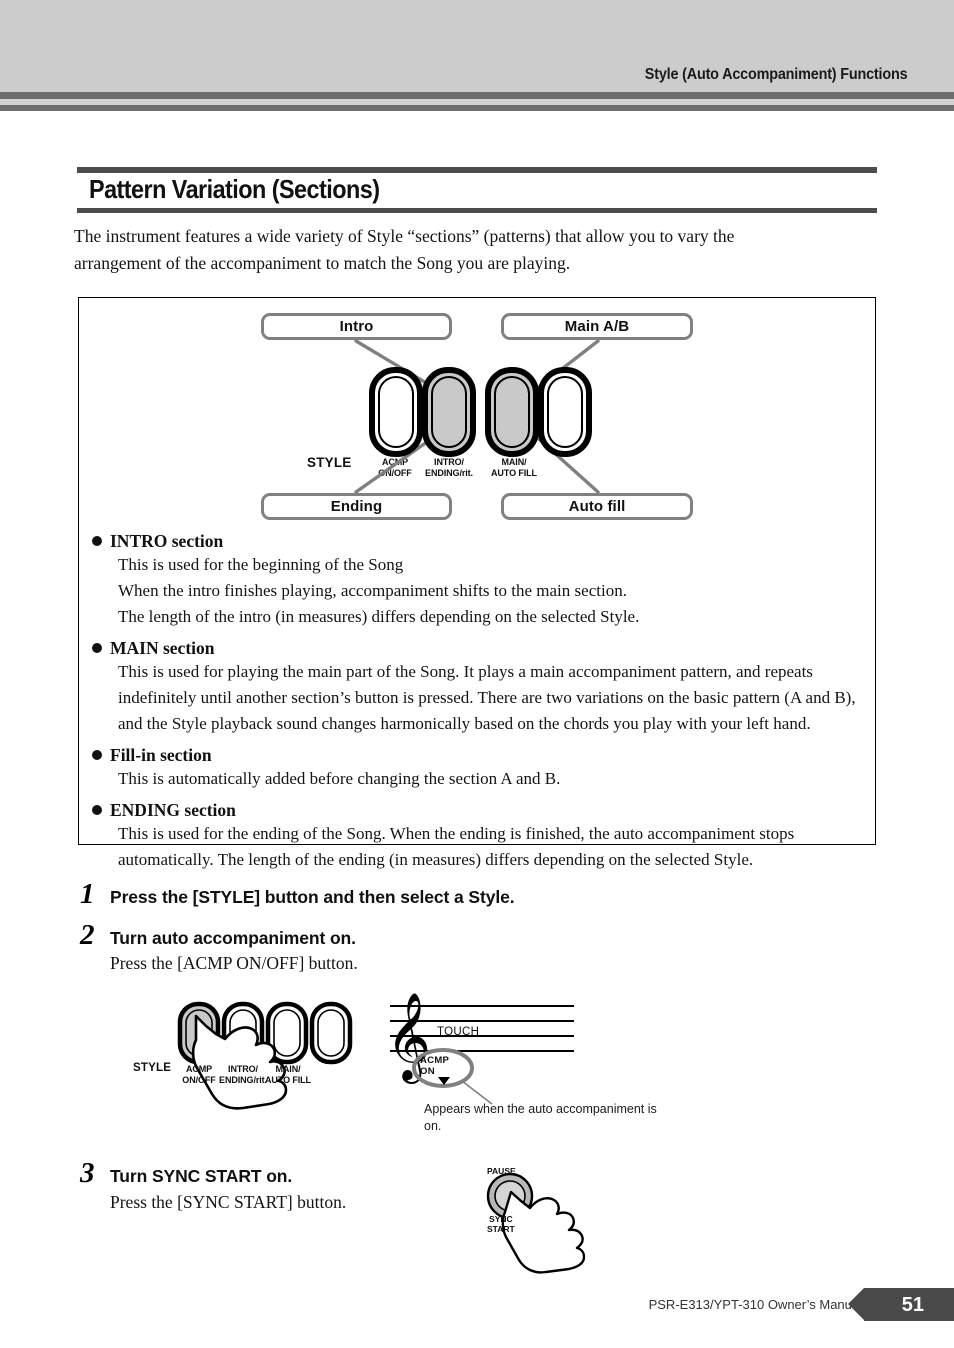  I want to click on bullet-heading-main-label: MAIN section, so click(162, 648).